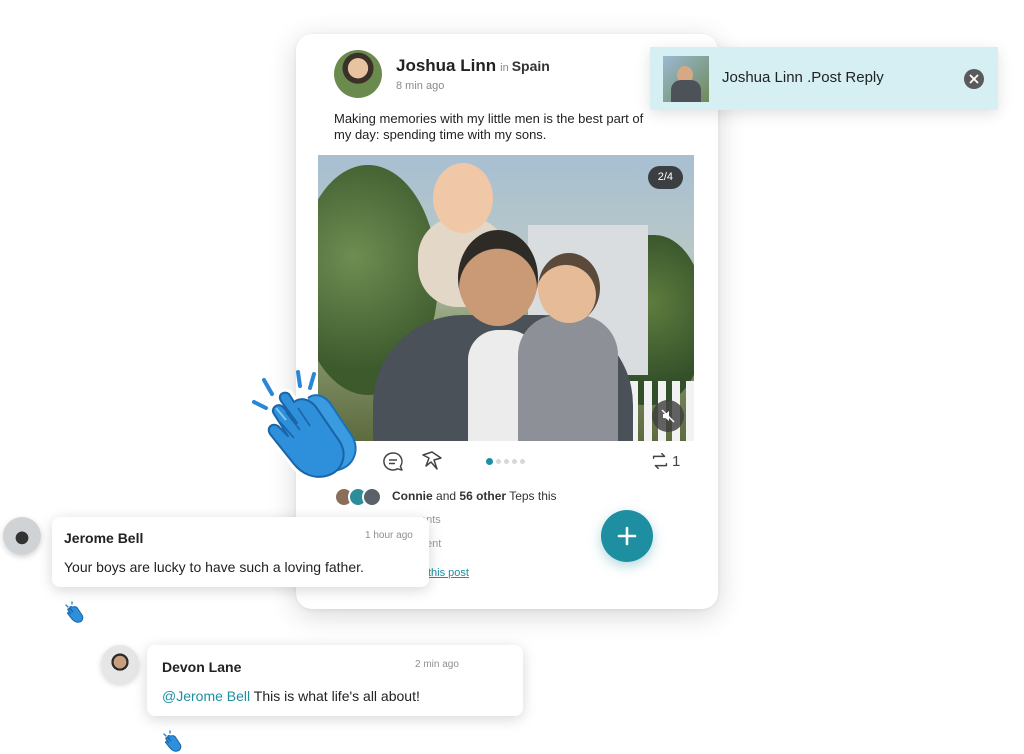 The width and height of the screenshot is (1024, 754). I want to click on liker-avatar, so click(372, 497).